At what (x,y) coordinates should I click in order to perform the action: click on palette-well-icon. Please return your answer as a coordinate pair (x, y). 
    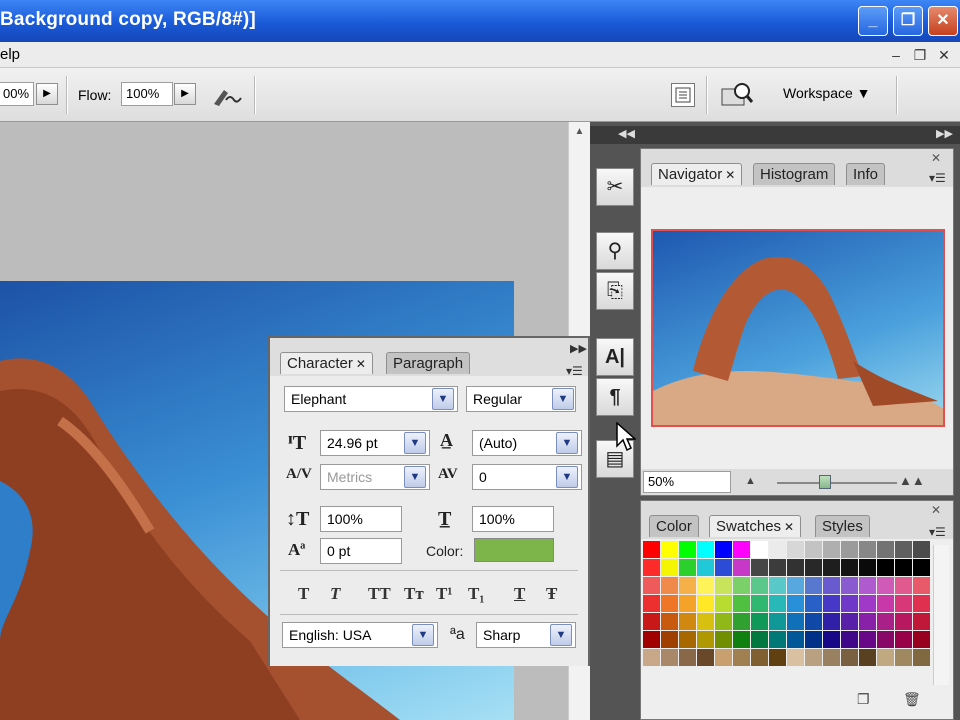
    Looking at the image, I should click on (683, 95).